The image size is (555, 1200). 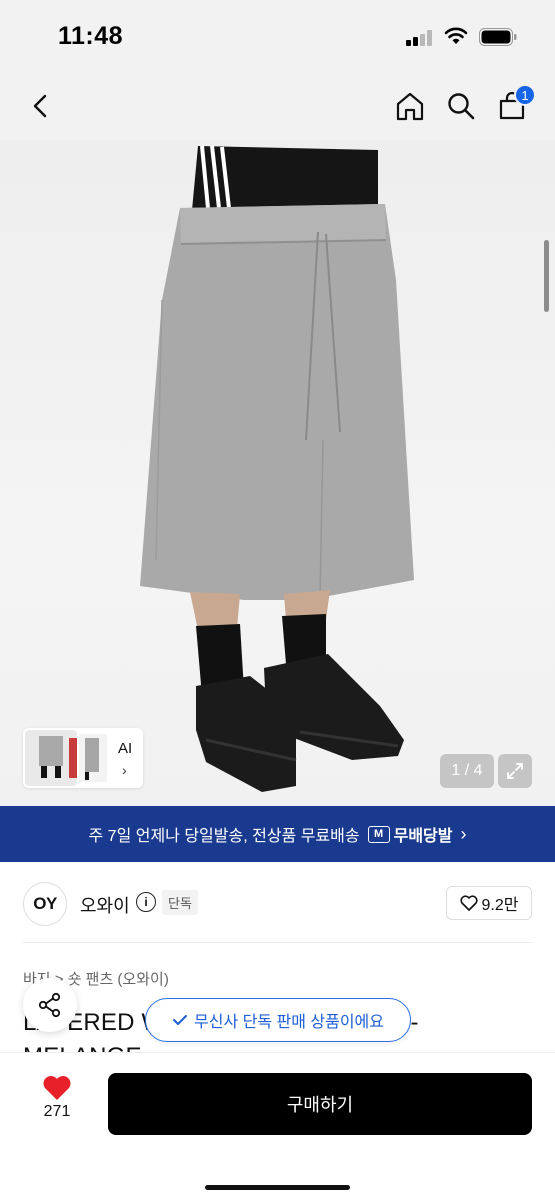 I want to click on checkmark-icon, so click(x=180, y=1020).